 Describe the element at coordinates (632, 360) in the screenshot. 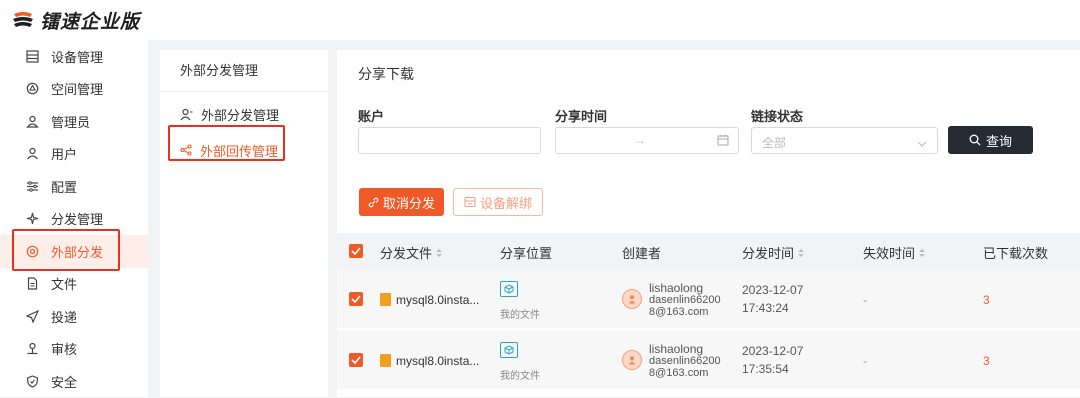

I see `avatar` at that location.